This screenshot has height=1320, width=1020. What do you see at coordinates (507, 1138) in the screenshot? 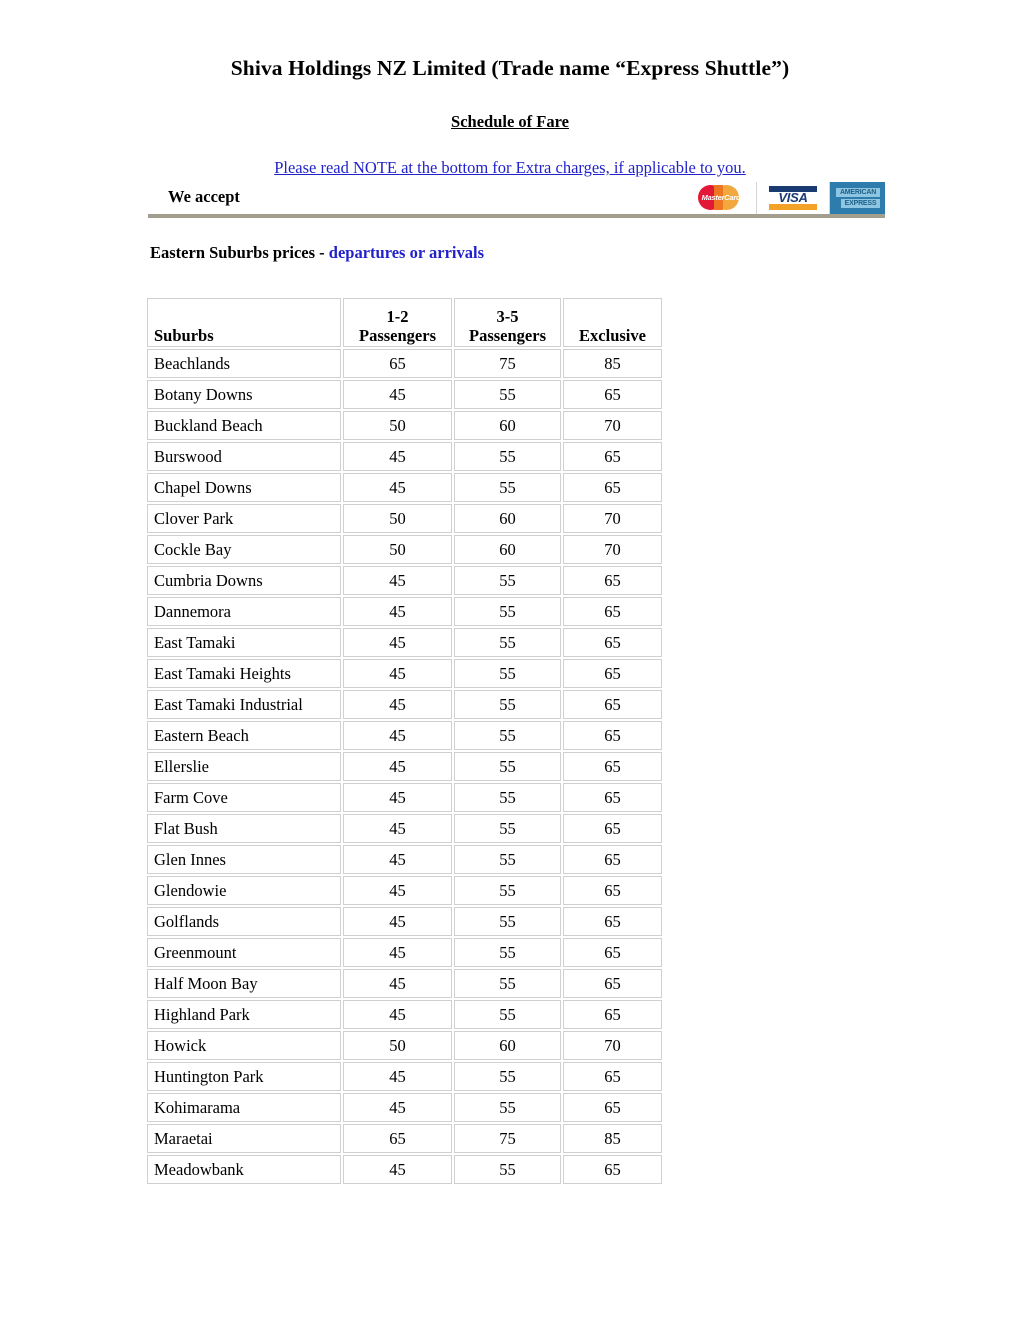
I see `cell-3-5-passengers: 75` at bounding box center [507, 1138].